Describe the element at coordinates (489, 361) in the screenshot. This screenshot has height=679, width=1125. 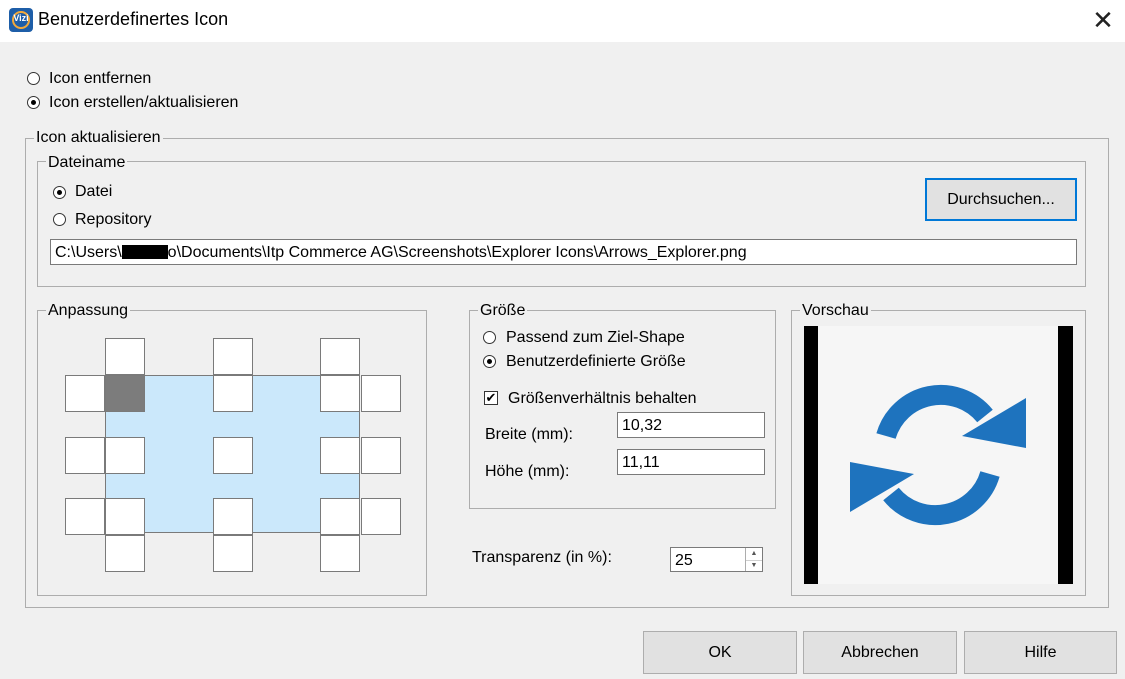
I see `custom-size-radio` at that location.